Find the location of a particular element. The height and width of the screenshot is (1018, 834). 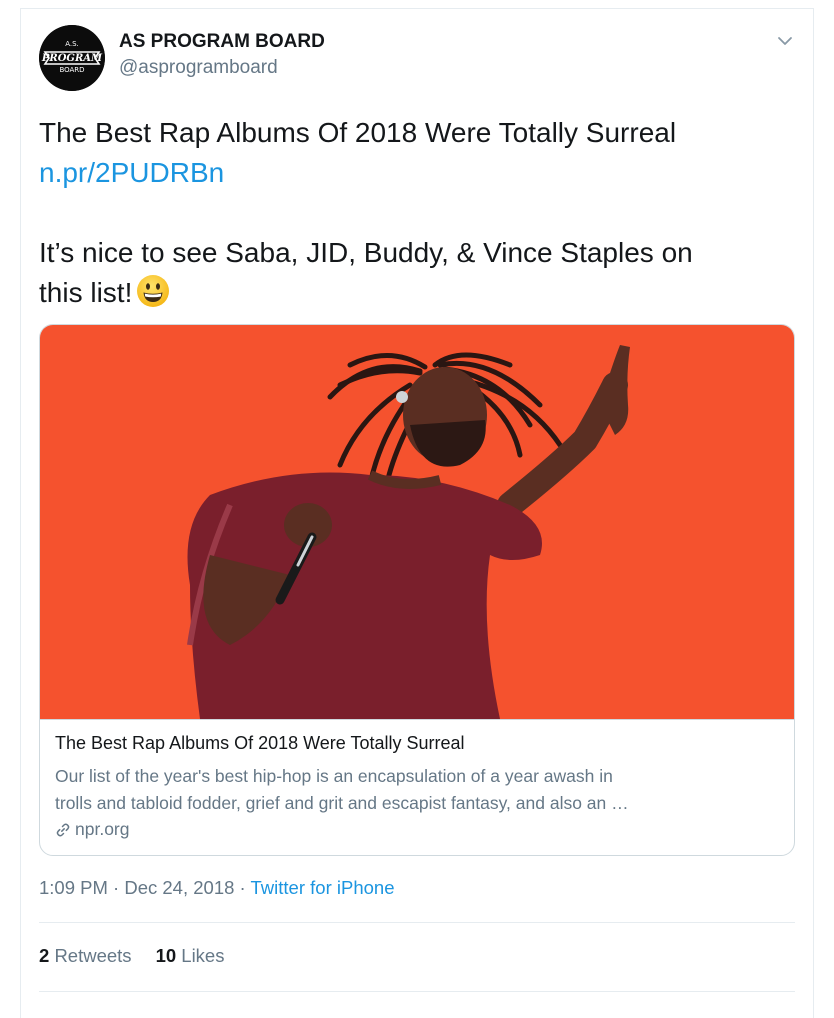

grinning-face-emoji-icon is located at coordinates (153, 291).